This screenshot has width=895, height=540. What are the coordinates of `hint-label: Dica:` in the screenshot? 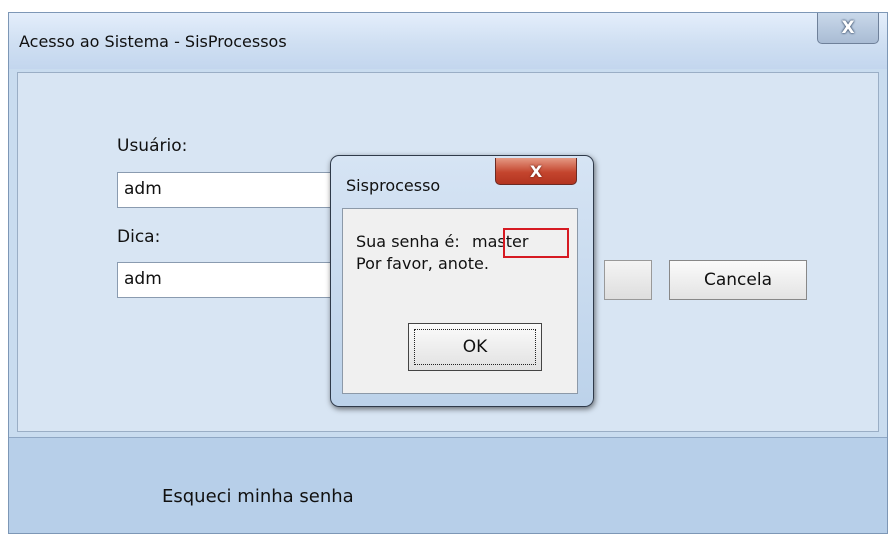 It's located at (139, 237).